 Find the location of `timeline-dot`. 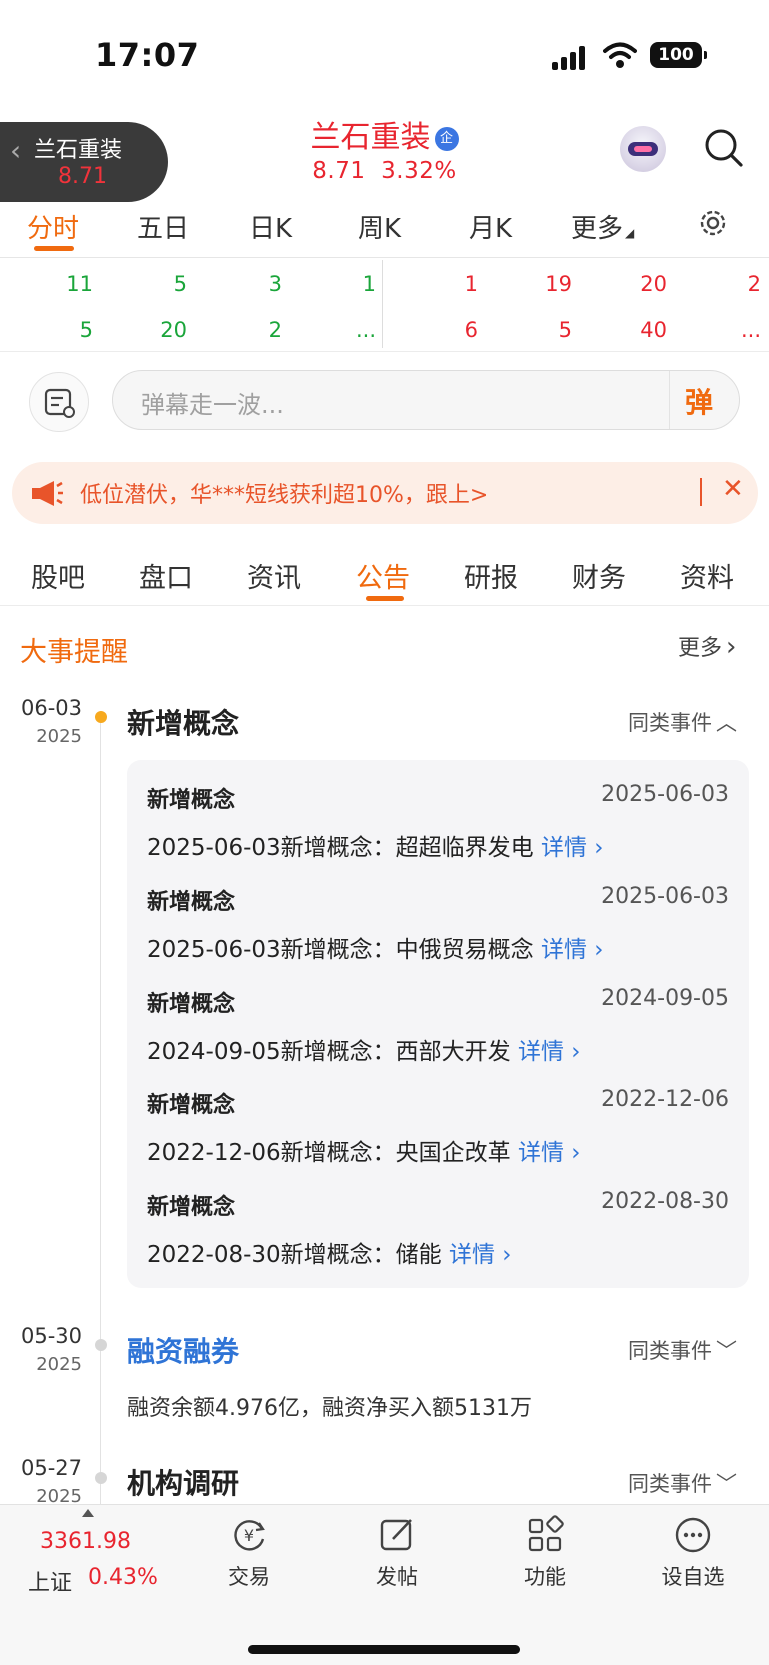

timeline-dot is located at coordinates (101, 1345).